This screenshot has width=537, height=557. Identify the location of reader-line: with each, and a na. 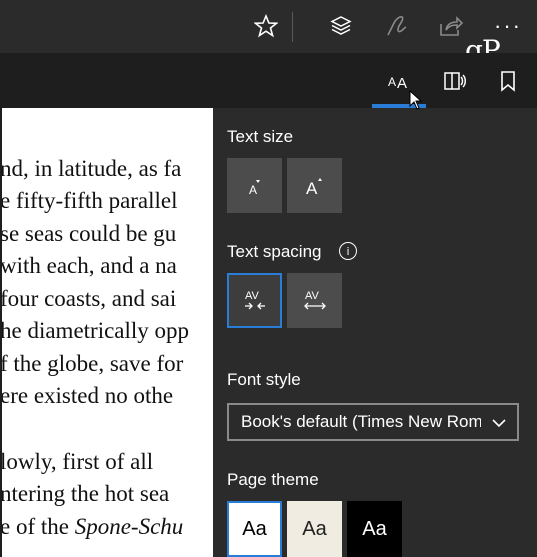
(88, 265).